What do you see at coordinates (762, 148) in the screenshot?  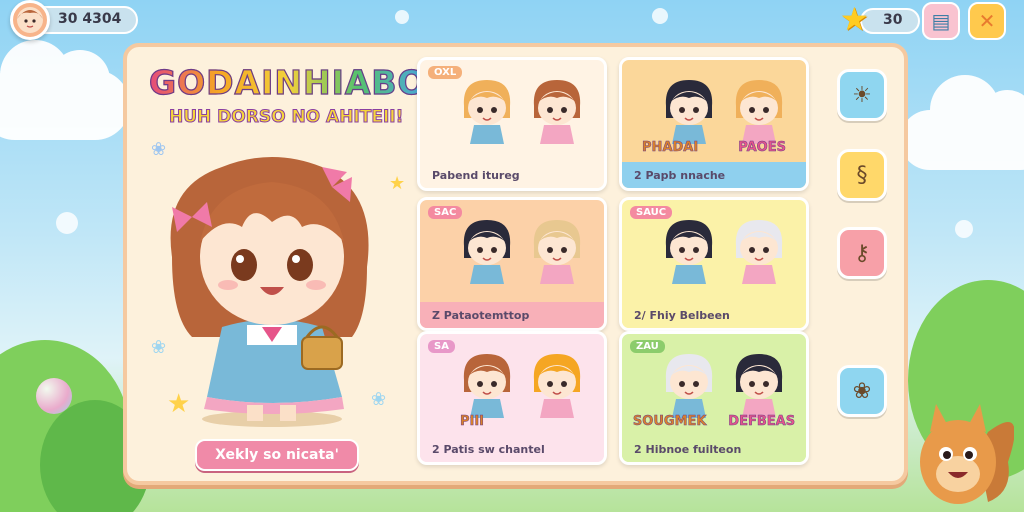 I see `card-character-name: PAOES` at bounding box center [762, 148].